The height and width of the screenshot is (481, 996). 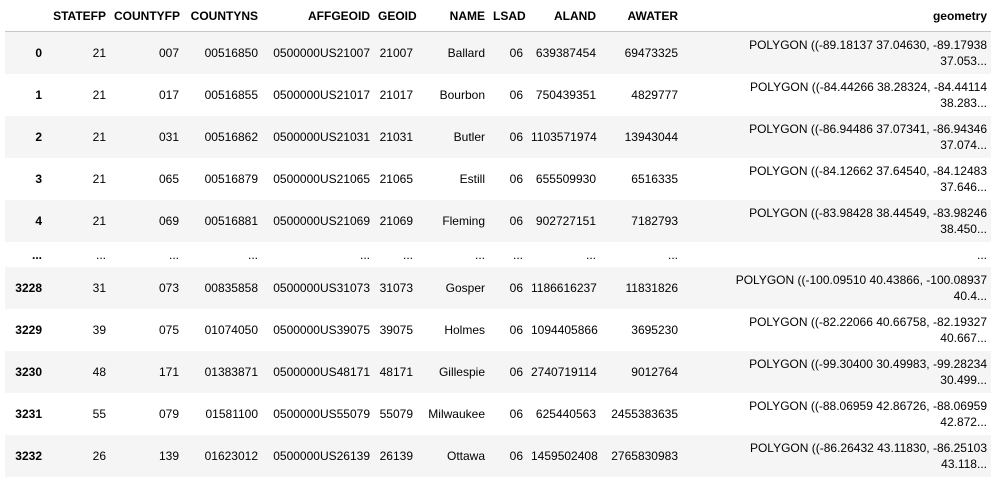 What do you see at coordinates (836, 16) in the screenshot?
I see `header-geometry: geometry` at bounding box center [836, 16].